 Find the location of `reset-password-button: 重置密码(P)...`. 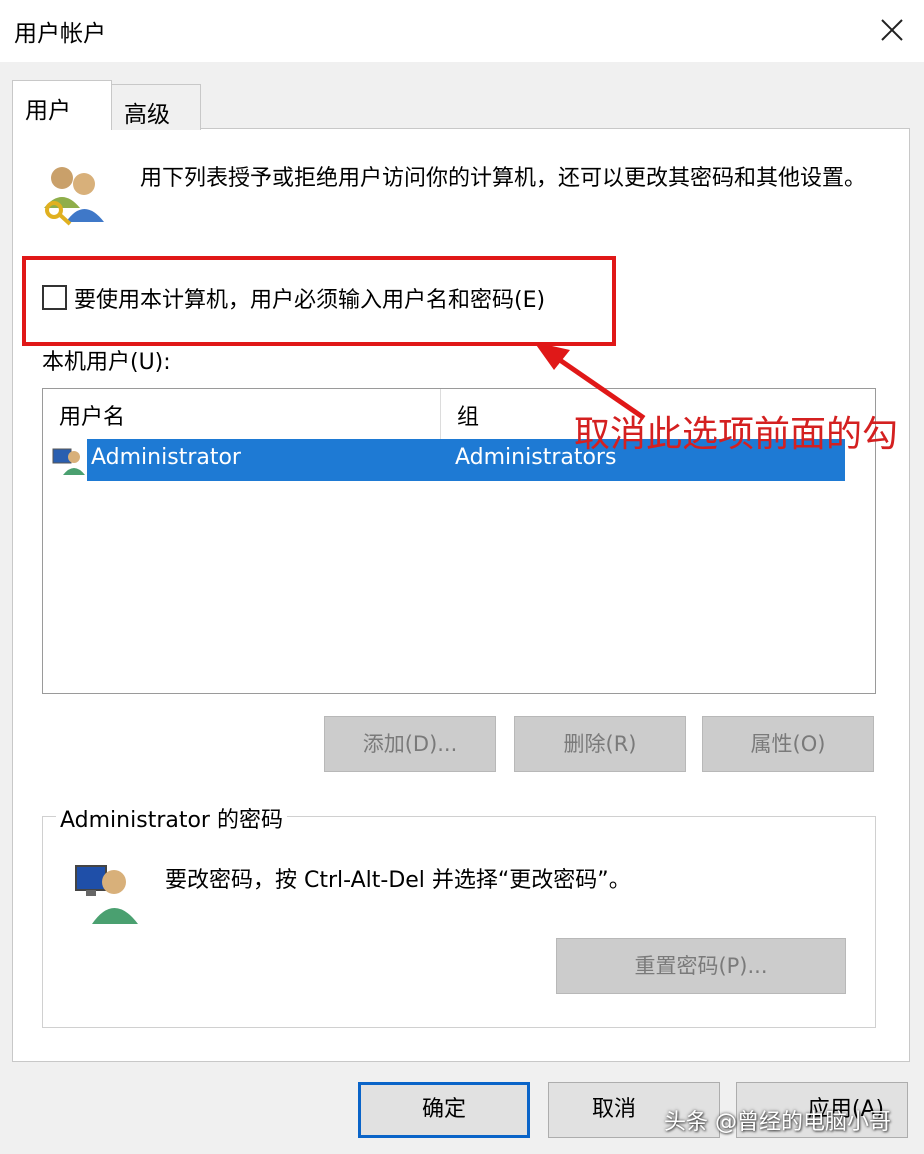

reset-password-button: 重置密码(P)... is located at coordinates (701, 966).